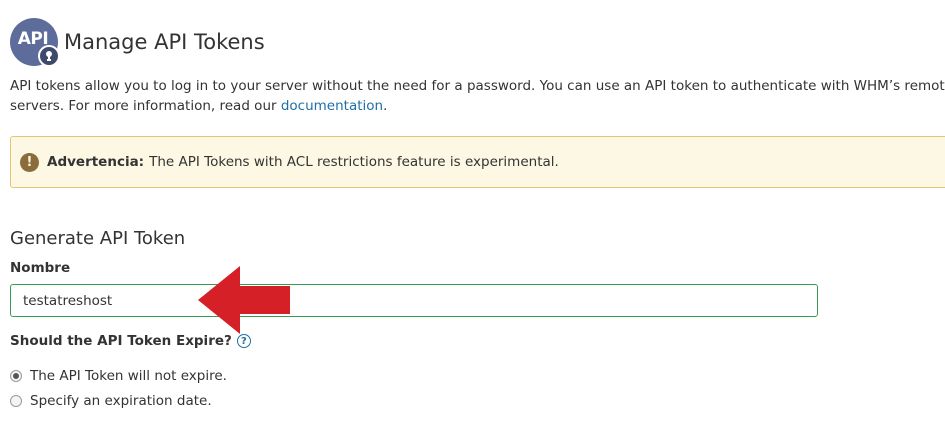  What do you see at coordinates (121, 401) in the screenshot?
I see `radio-option-label: Specify an expiration date.` at bounding box center [121, 401].